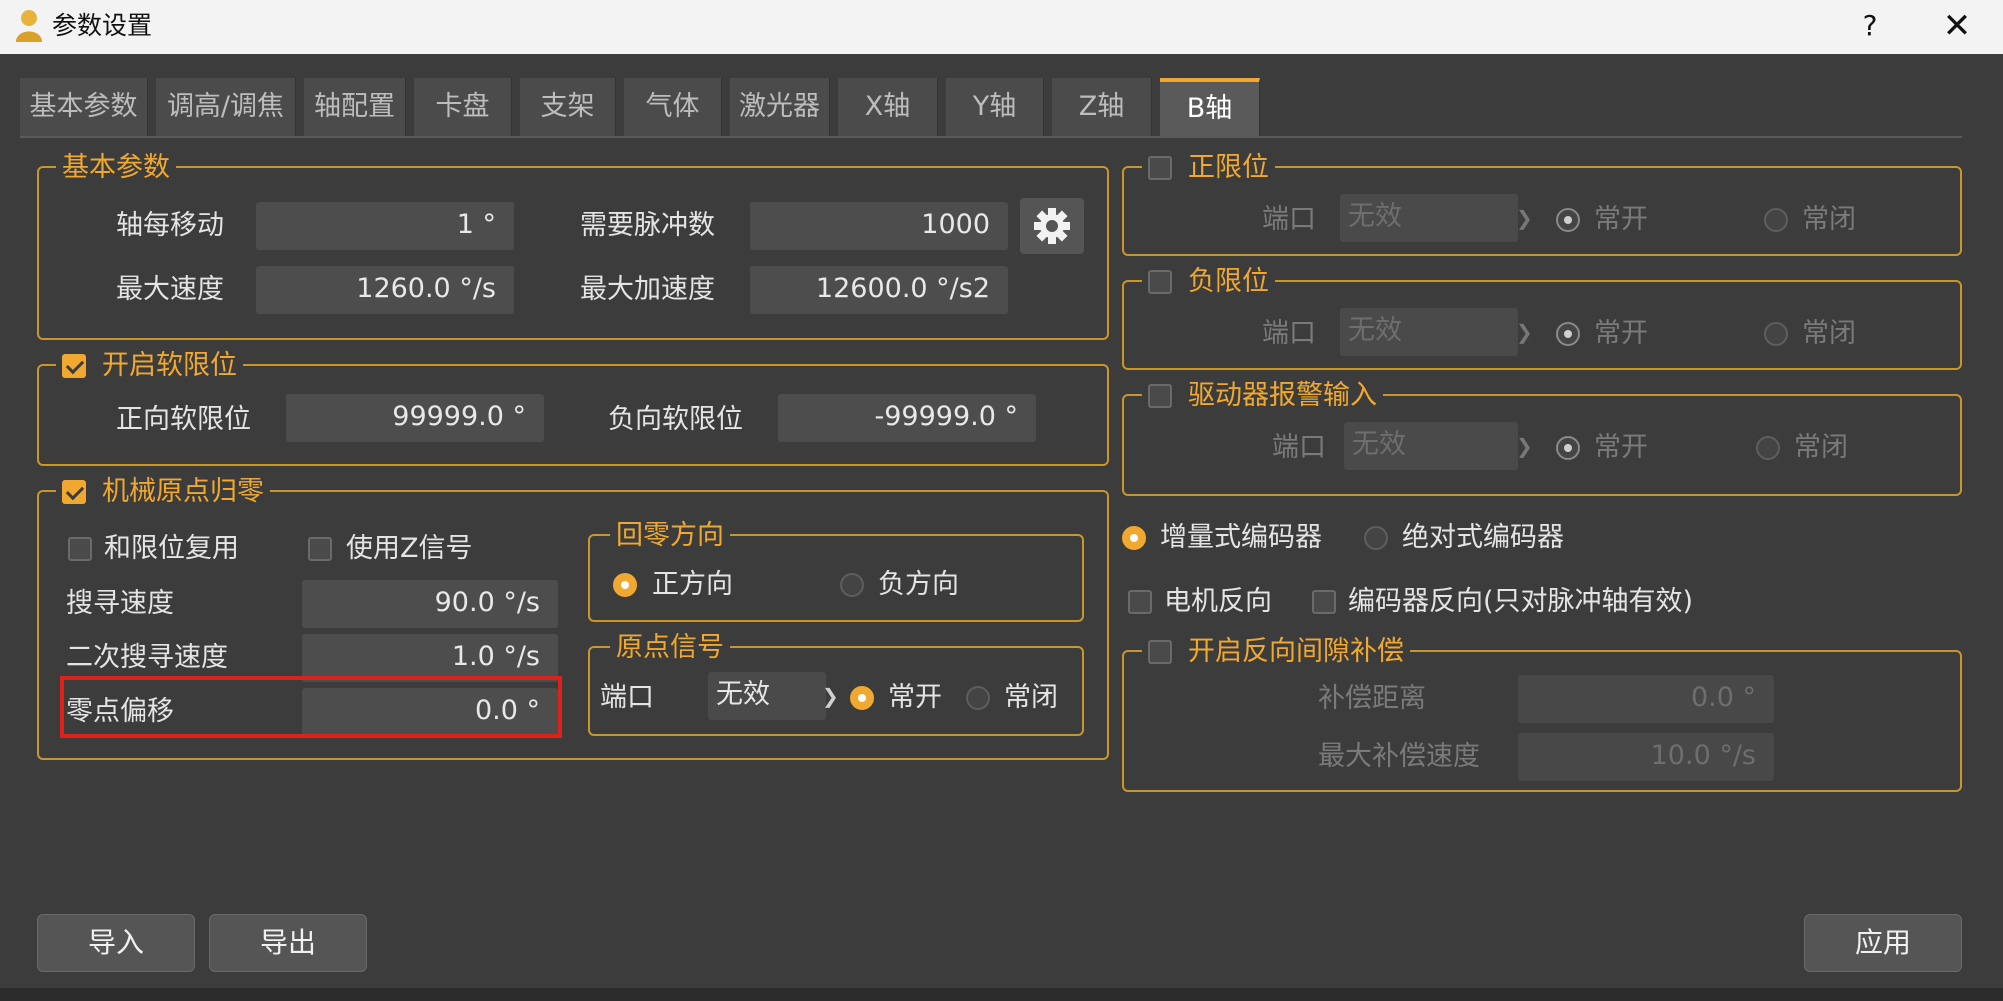  What do you see at coordinates (1160, 652) in the screenshot?
I see `backlash-checkbox` at bounding box center [1160, 652].